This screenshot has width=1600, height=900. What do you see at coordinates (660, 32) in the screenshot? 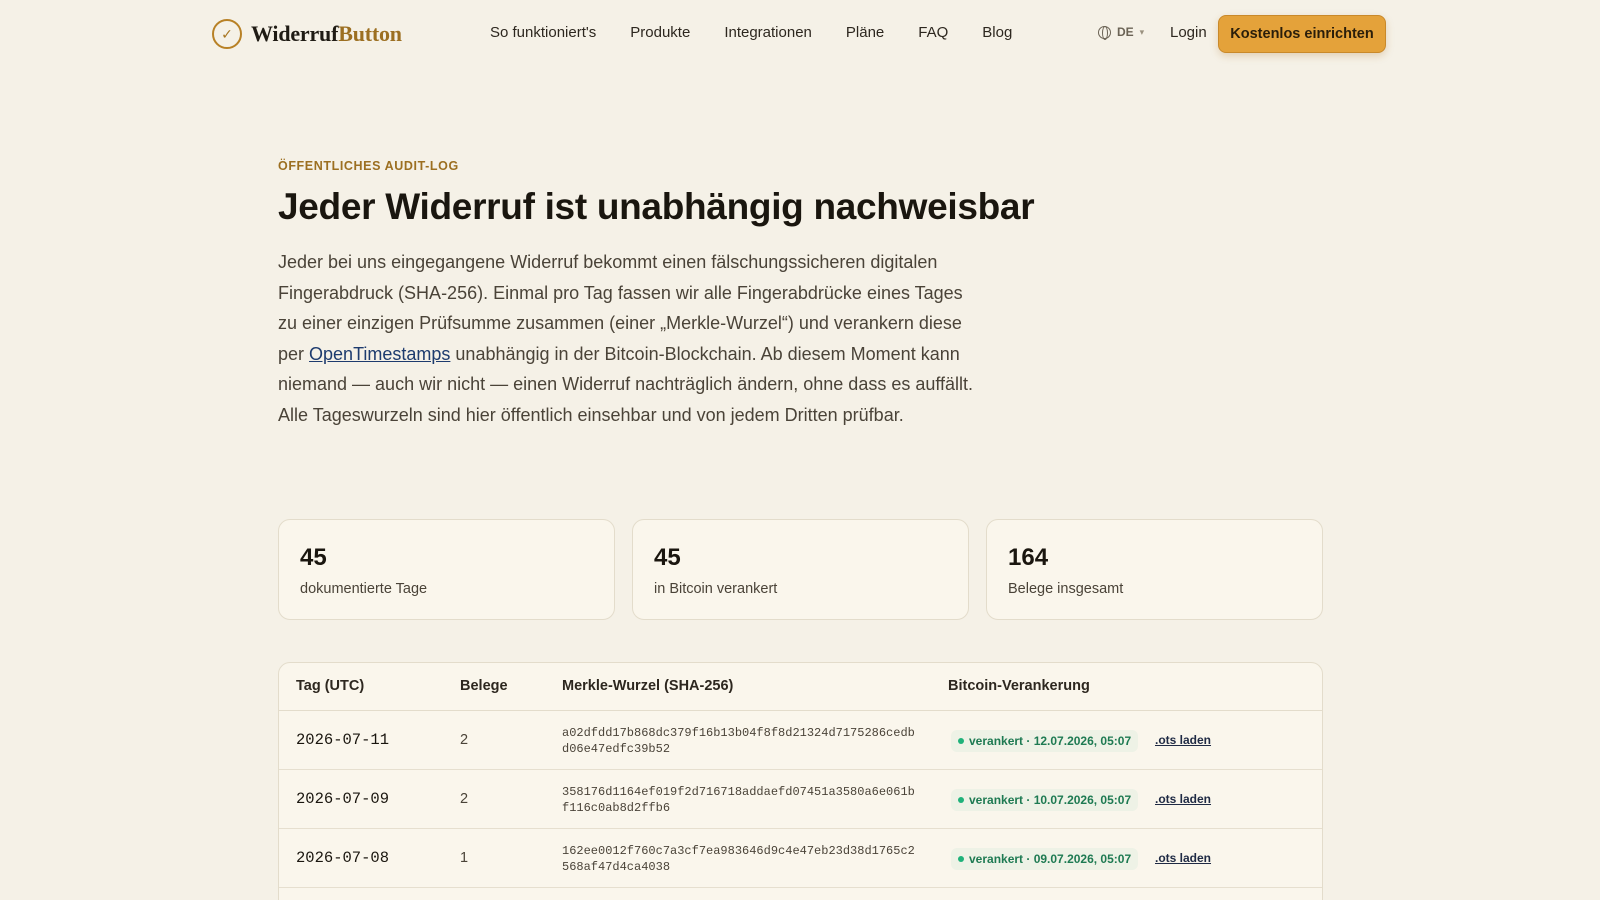
I see `nav-item-products: Produkte` at bounding box center [660, 32].